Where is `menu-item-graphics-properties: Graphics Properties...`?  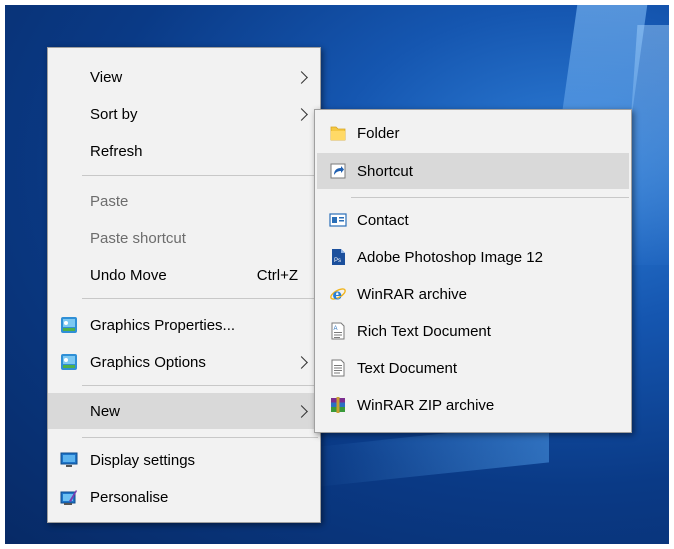 menu-item-graphics-properties: Graphics Properties... is located at coordinates (184, 325).